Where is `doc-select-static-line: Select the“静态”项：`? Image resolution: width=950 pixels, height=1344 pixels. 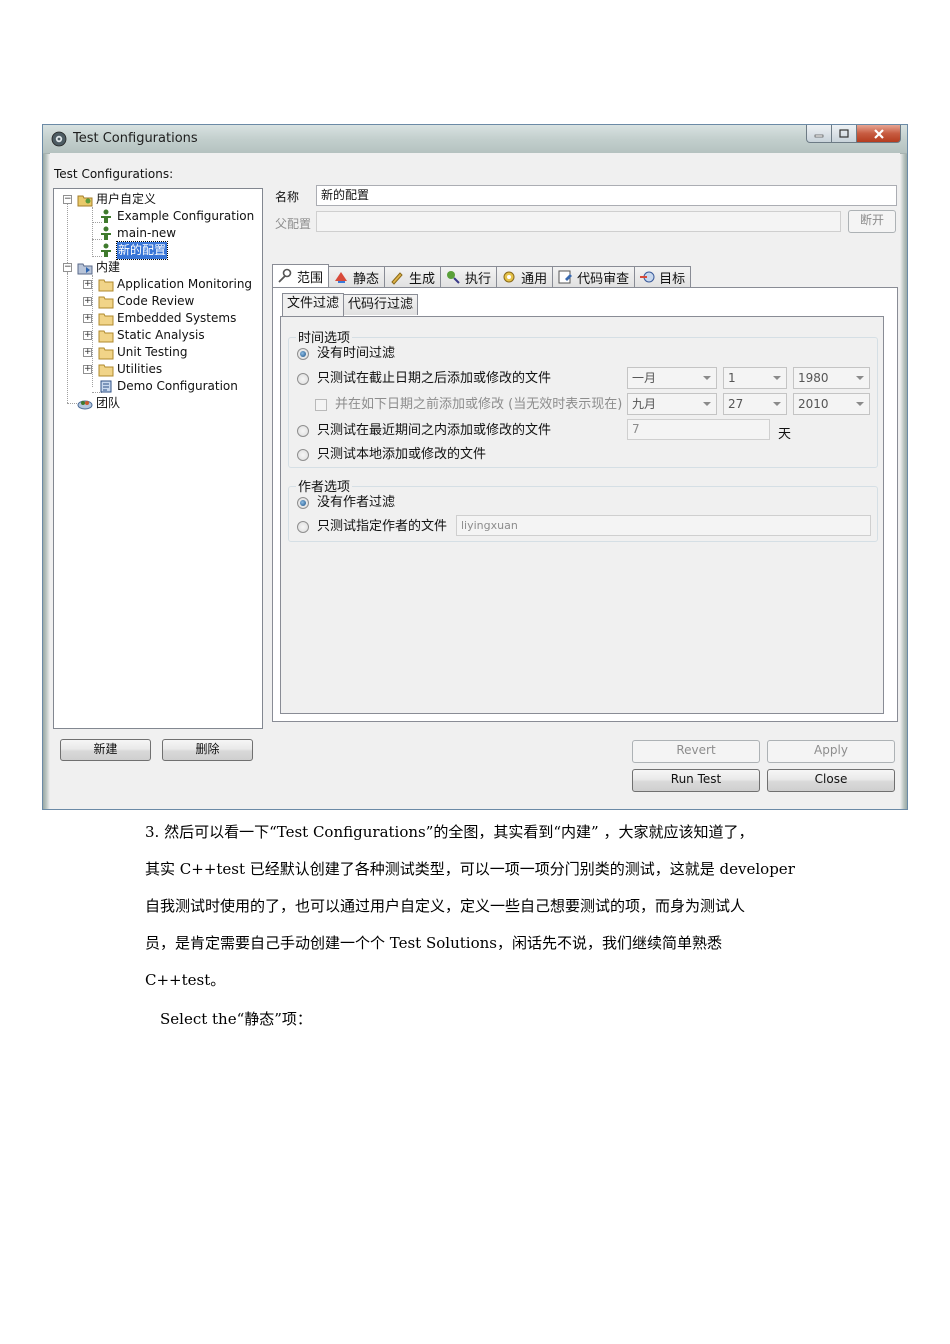
doc-select-static-line: Select the“静态”项： is located at coordinates (236, 1019).